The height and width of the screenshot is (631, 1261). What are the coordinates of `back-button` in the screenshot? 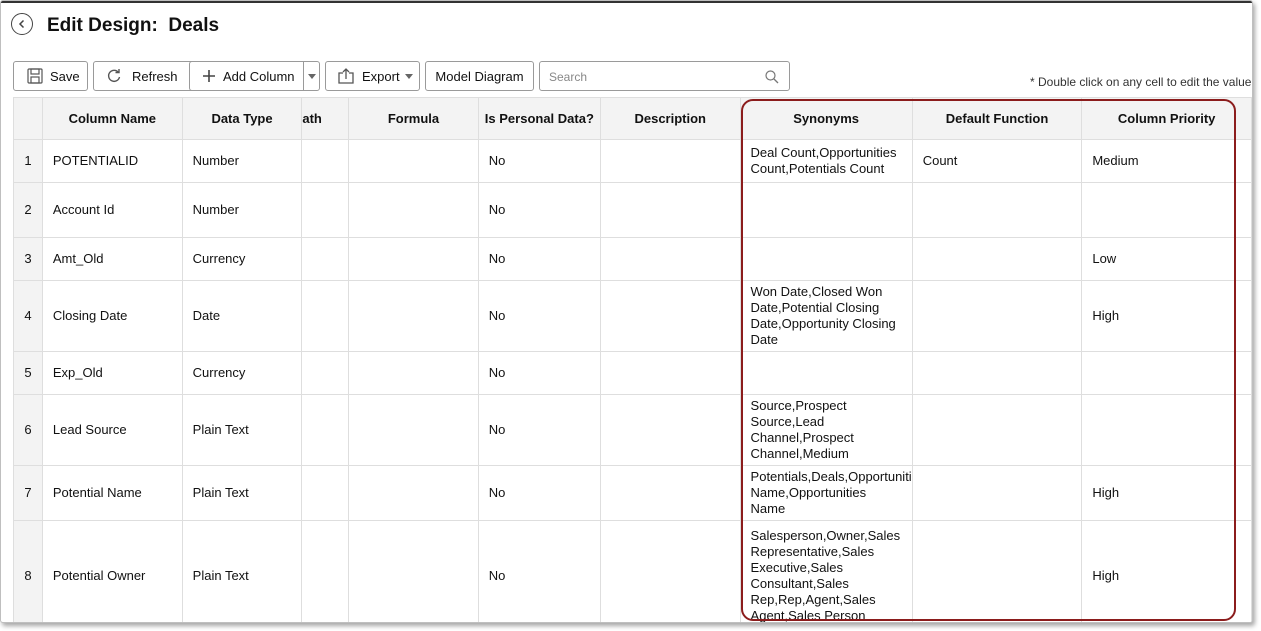 It's located at (22, 24).